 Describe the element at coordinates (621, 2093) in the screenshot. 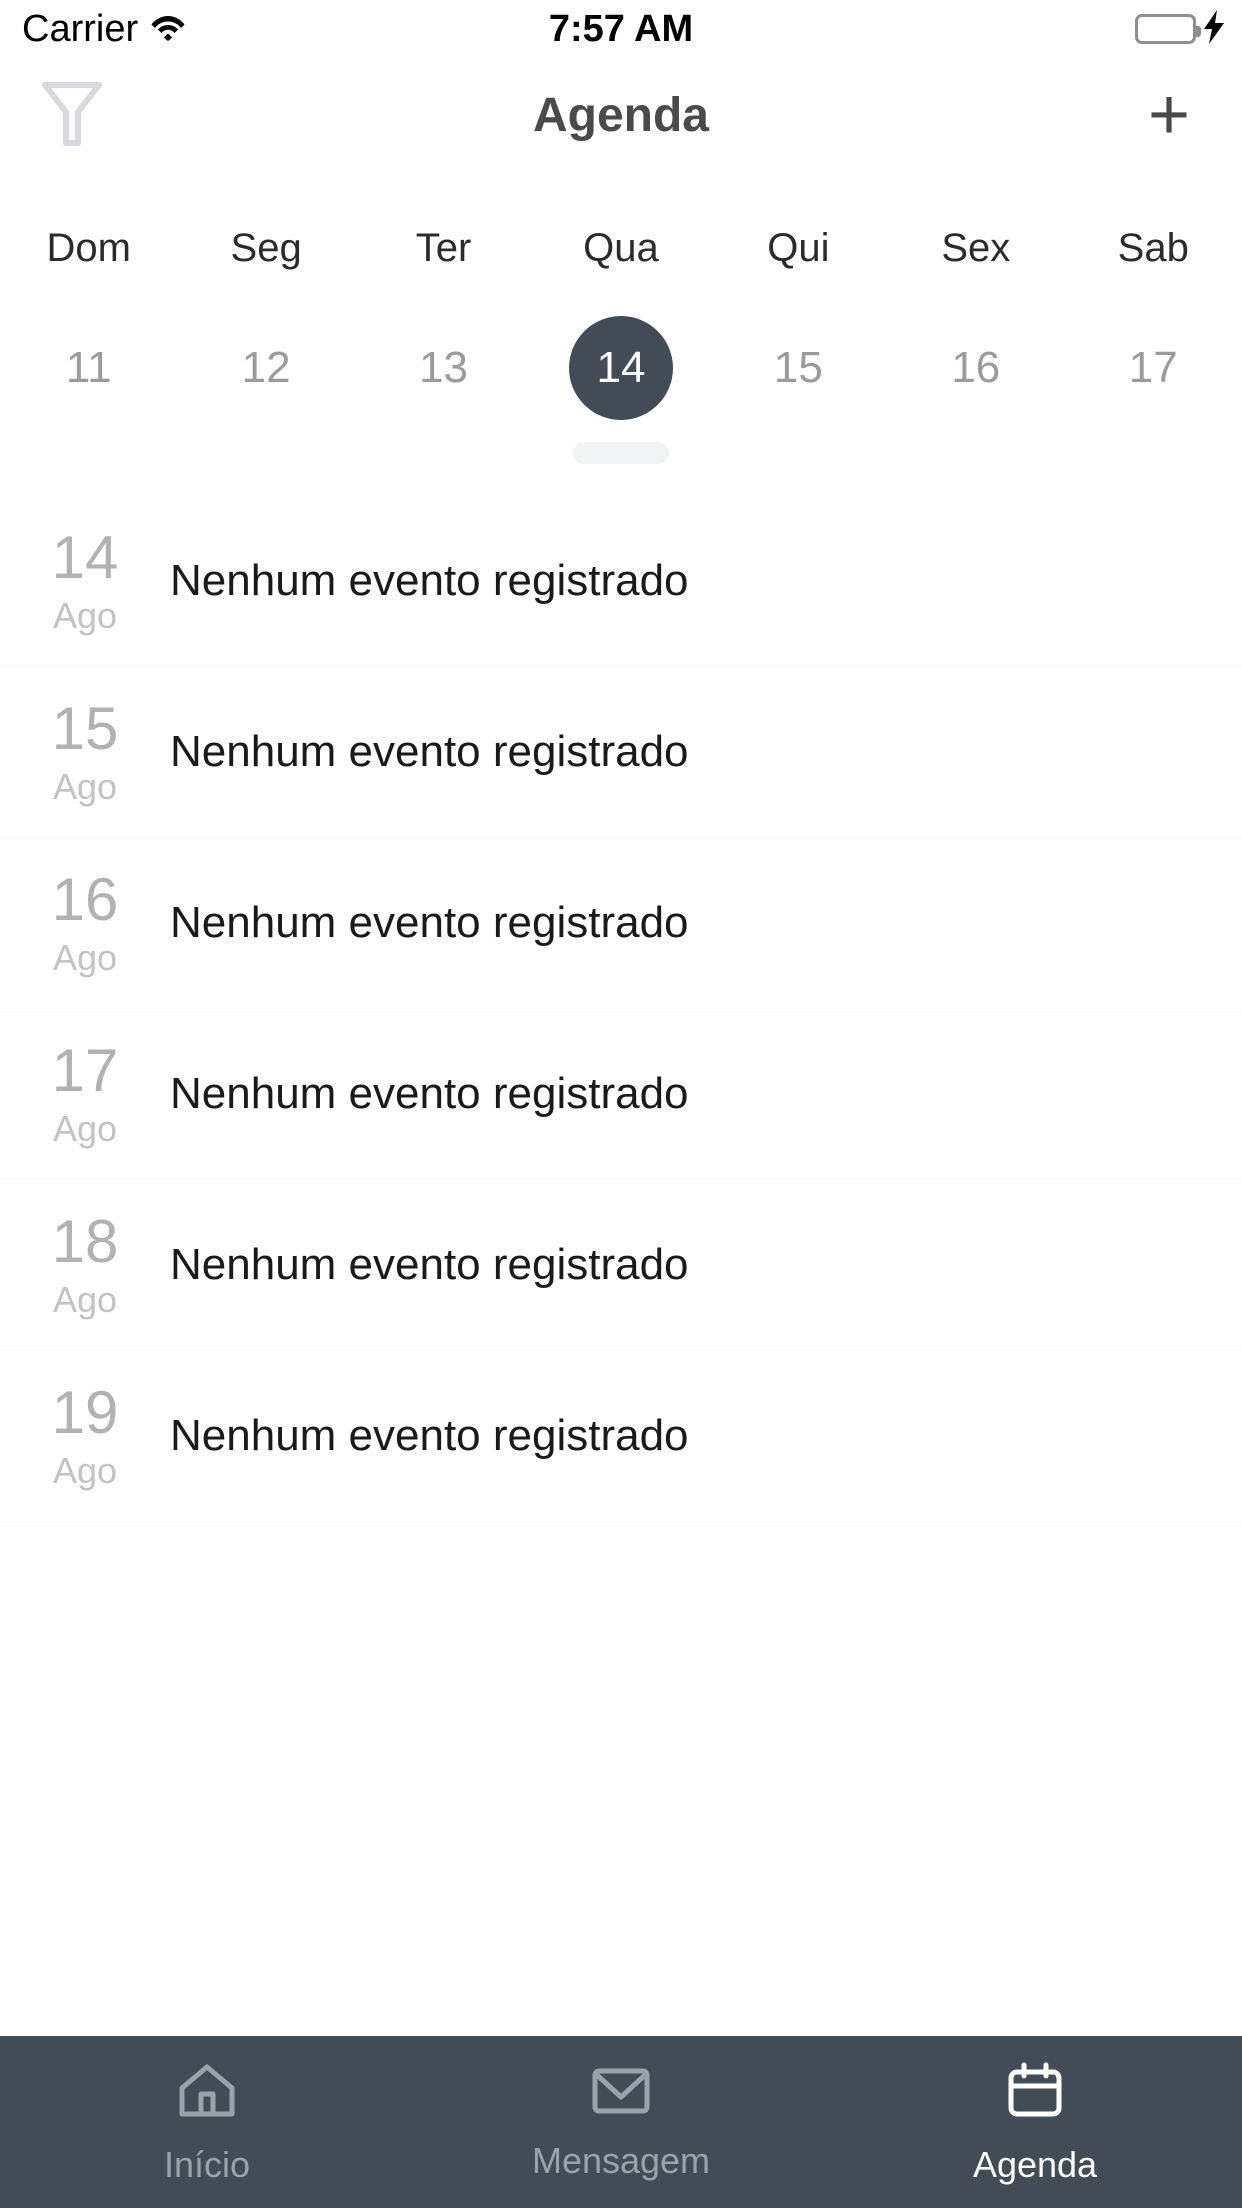

I see `envelope-icon` at that location.